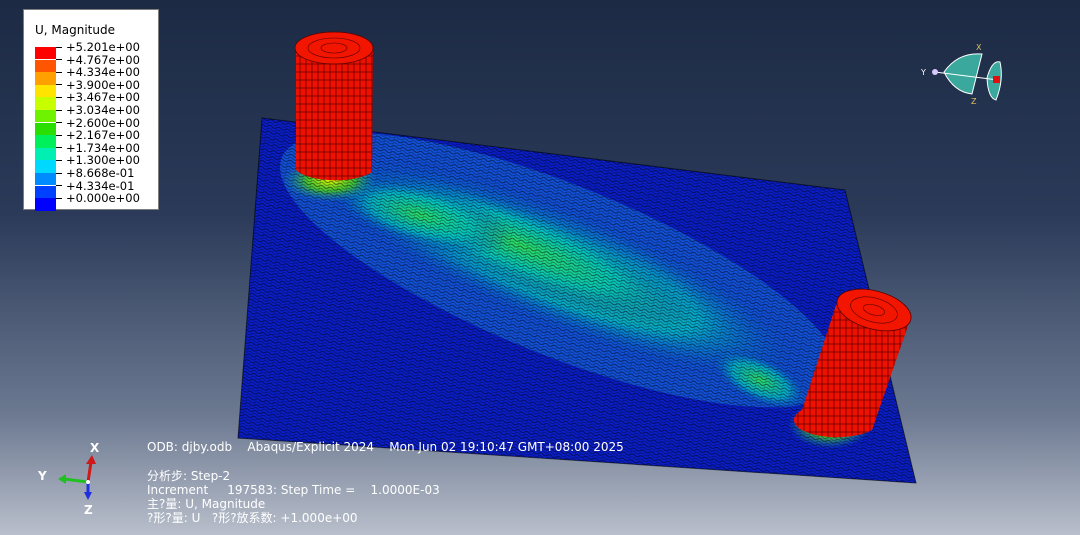  I want to click on deformation-line: ?形?量: U ?形?放系数: +1.000e+00, so click(252, 518).